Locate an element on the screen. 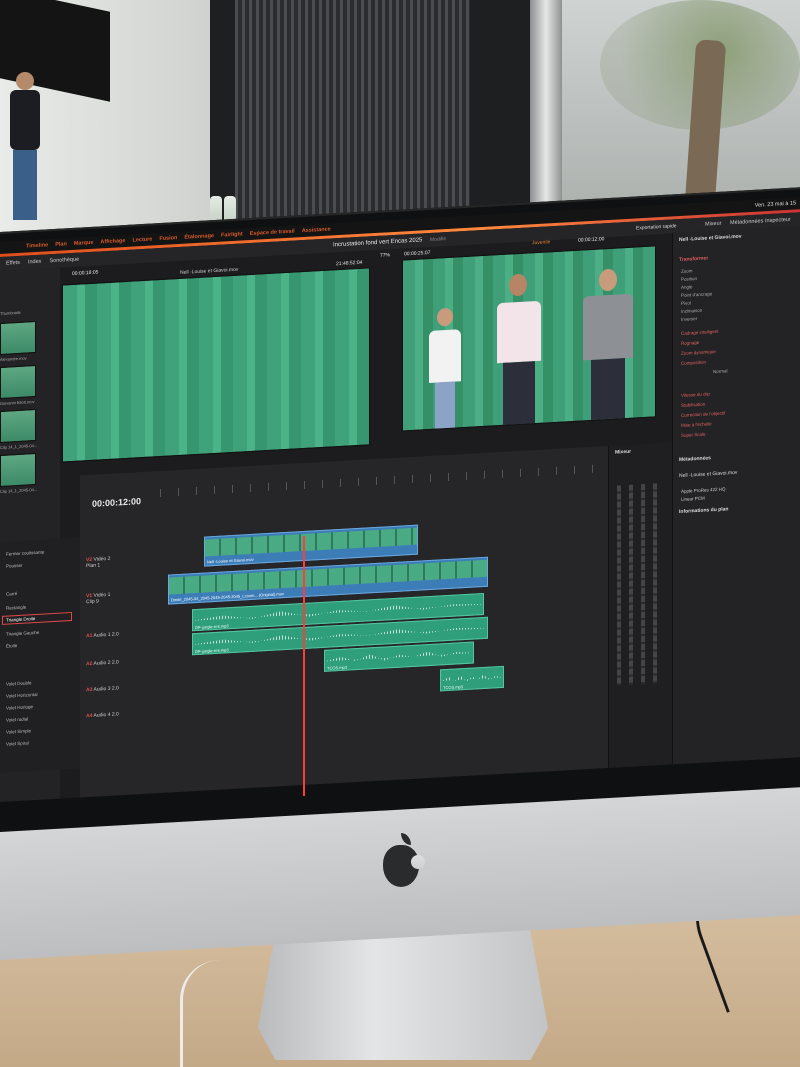  section-stabilization: Stabilisation is located at coordinates (693, 405).